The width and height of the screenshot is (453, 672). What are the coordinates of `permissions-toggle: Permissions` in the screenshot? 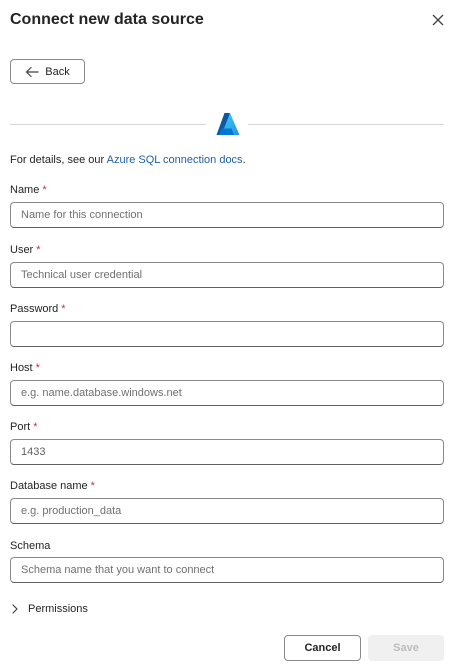 It's located at (49, 609).